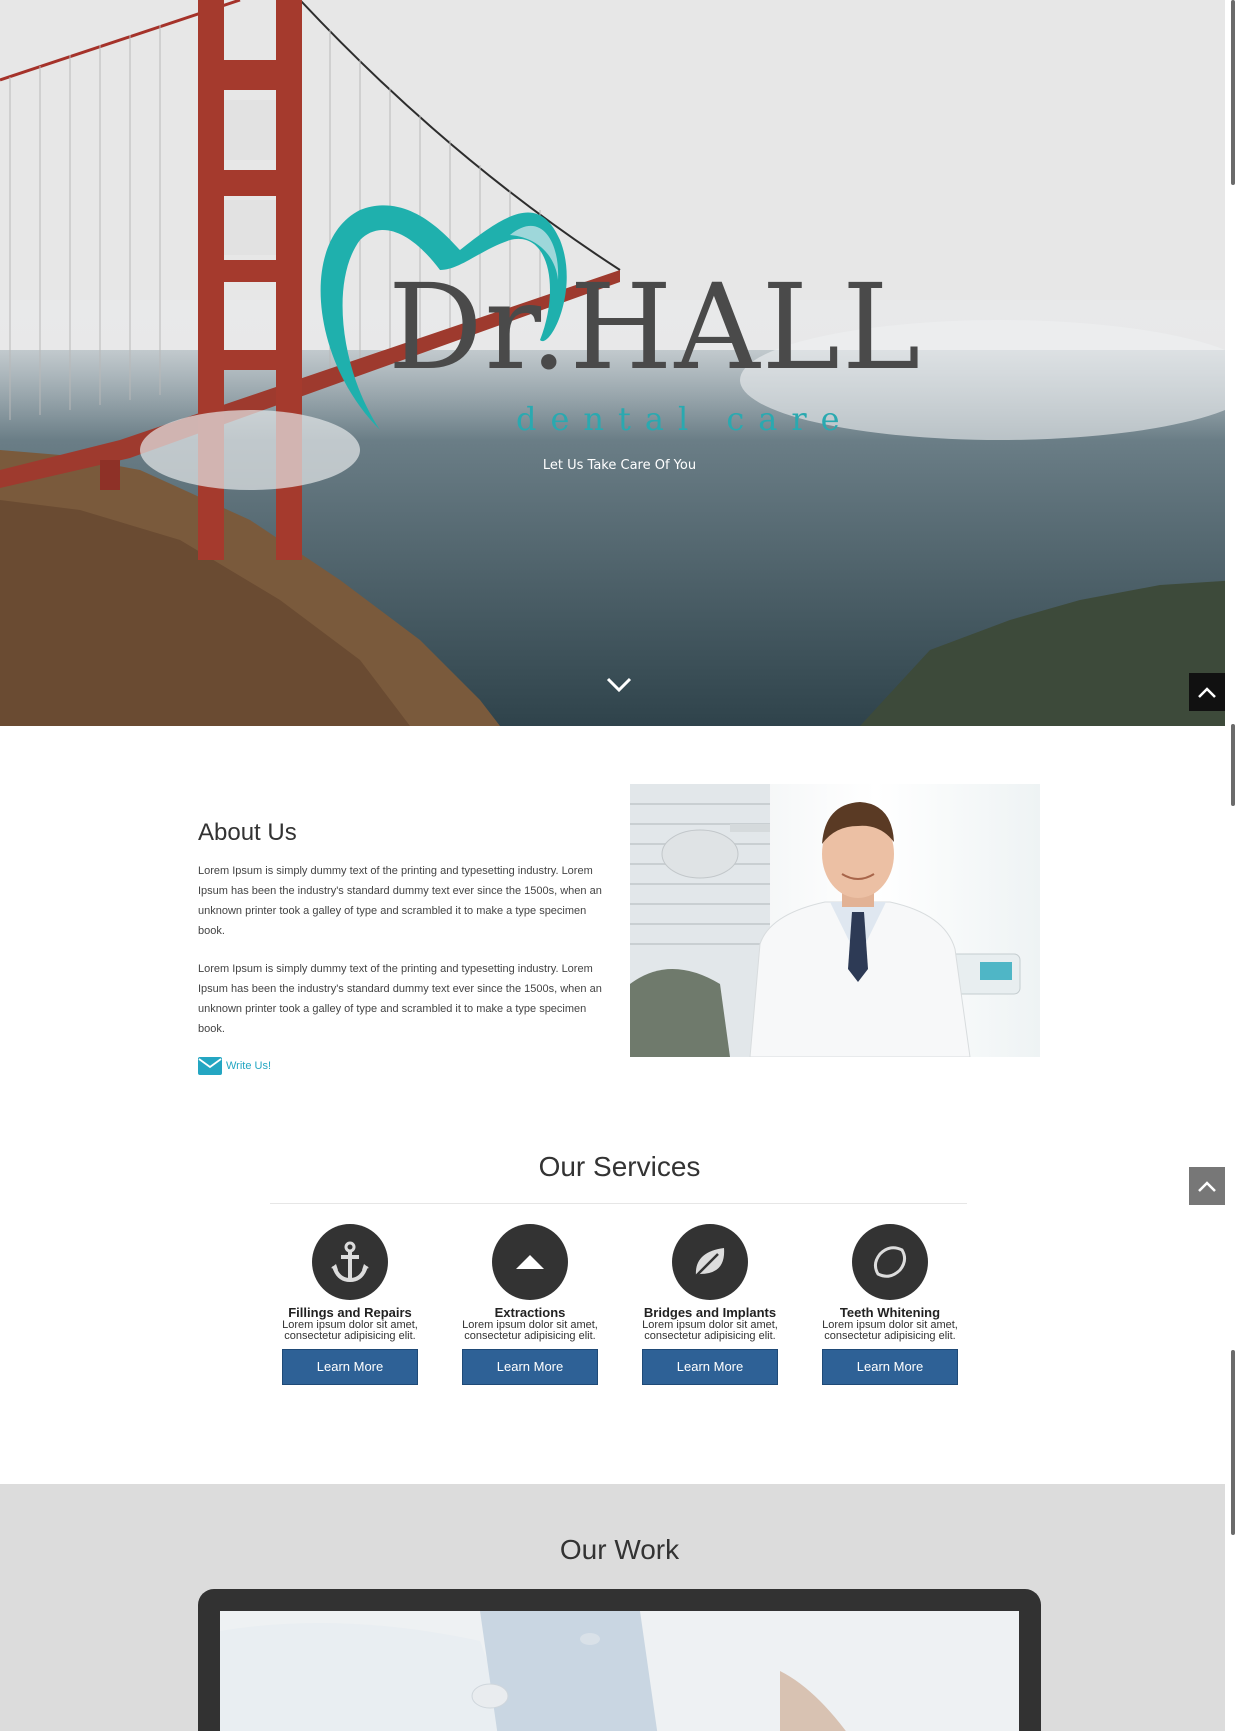 The width and height of the screenshot is (1239, 1731). What do you see at coordinates (619, 1671) in the screenshot?
I see `work-screenshot` at bounding box center [619, 1671].